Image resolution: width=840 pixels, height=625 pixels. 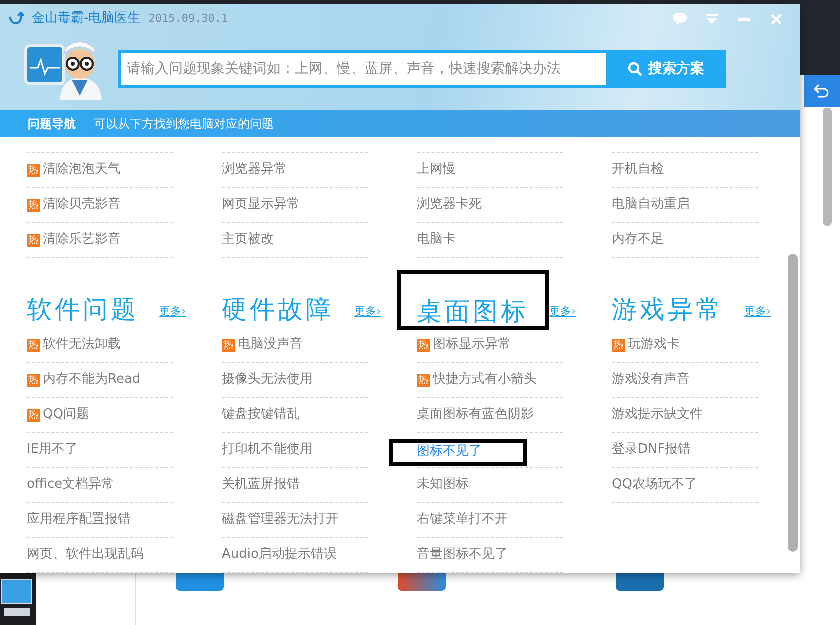 I want to click on nav-hint: 可以从下方找到您电脑对应的问题, so click(x=184, y=124).